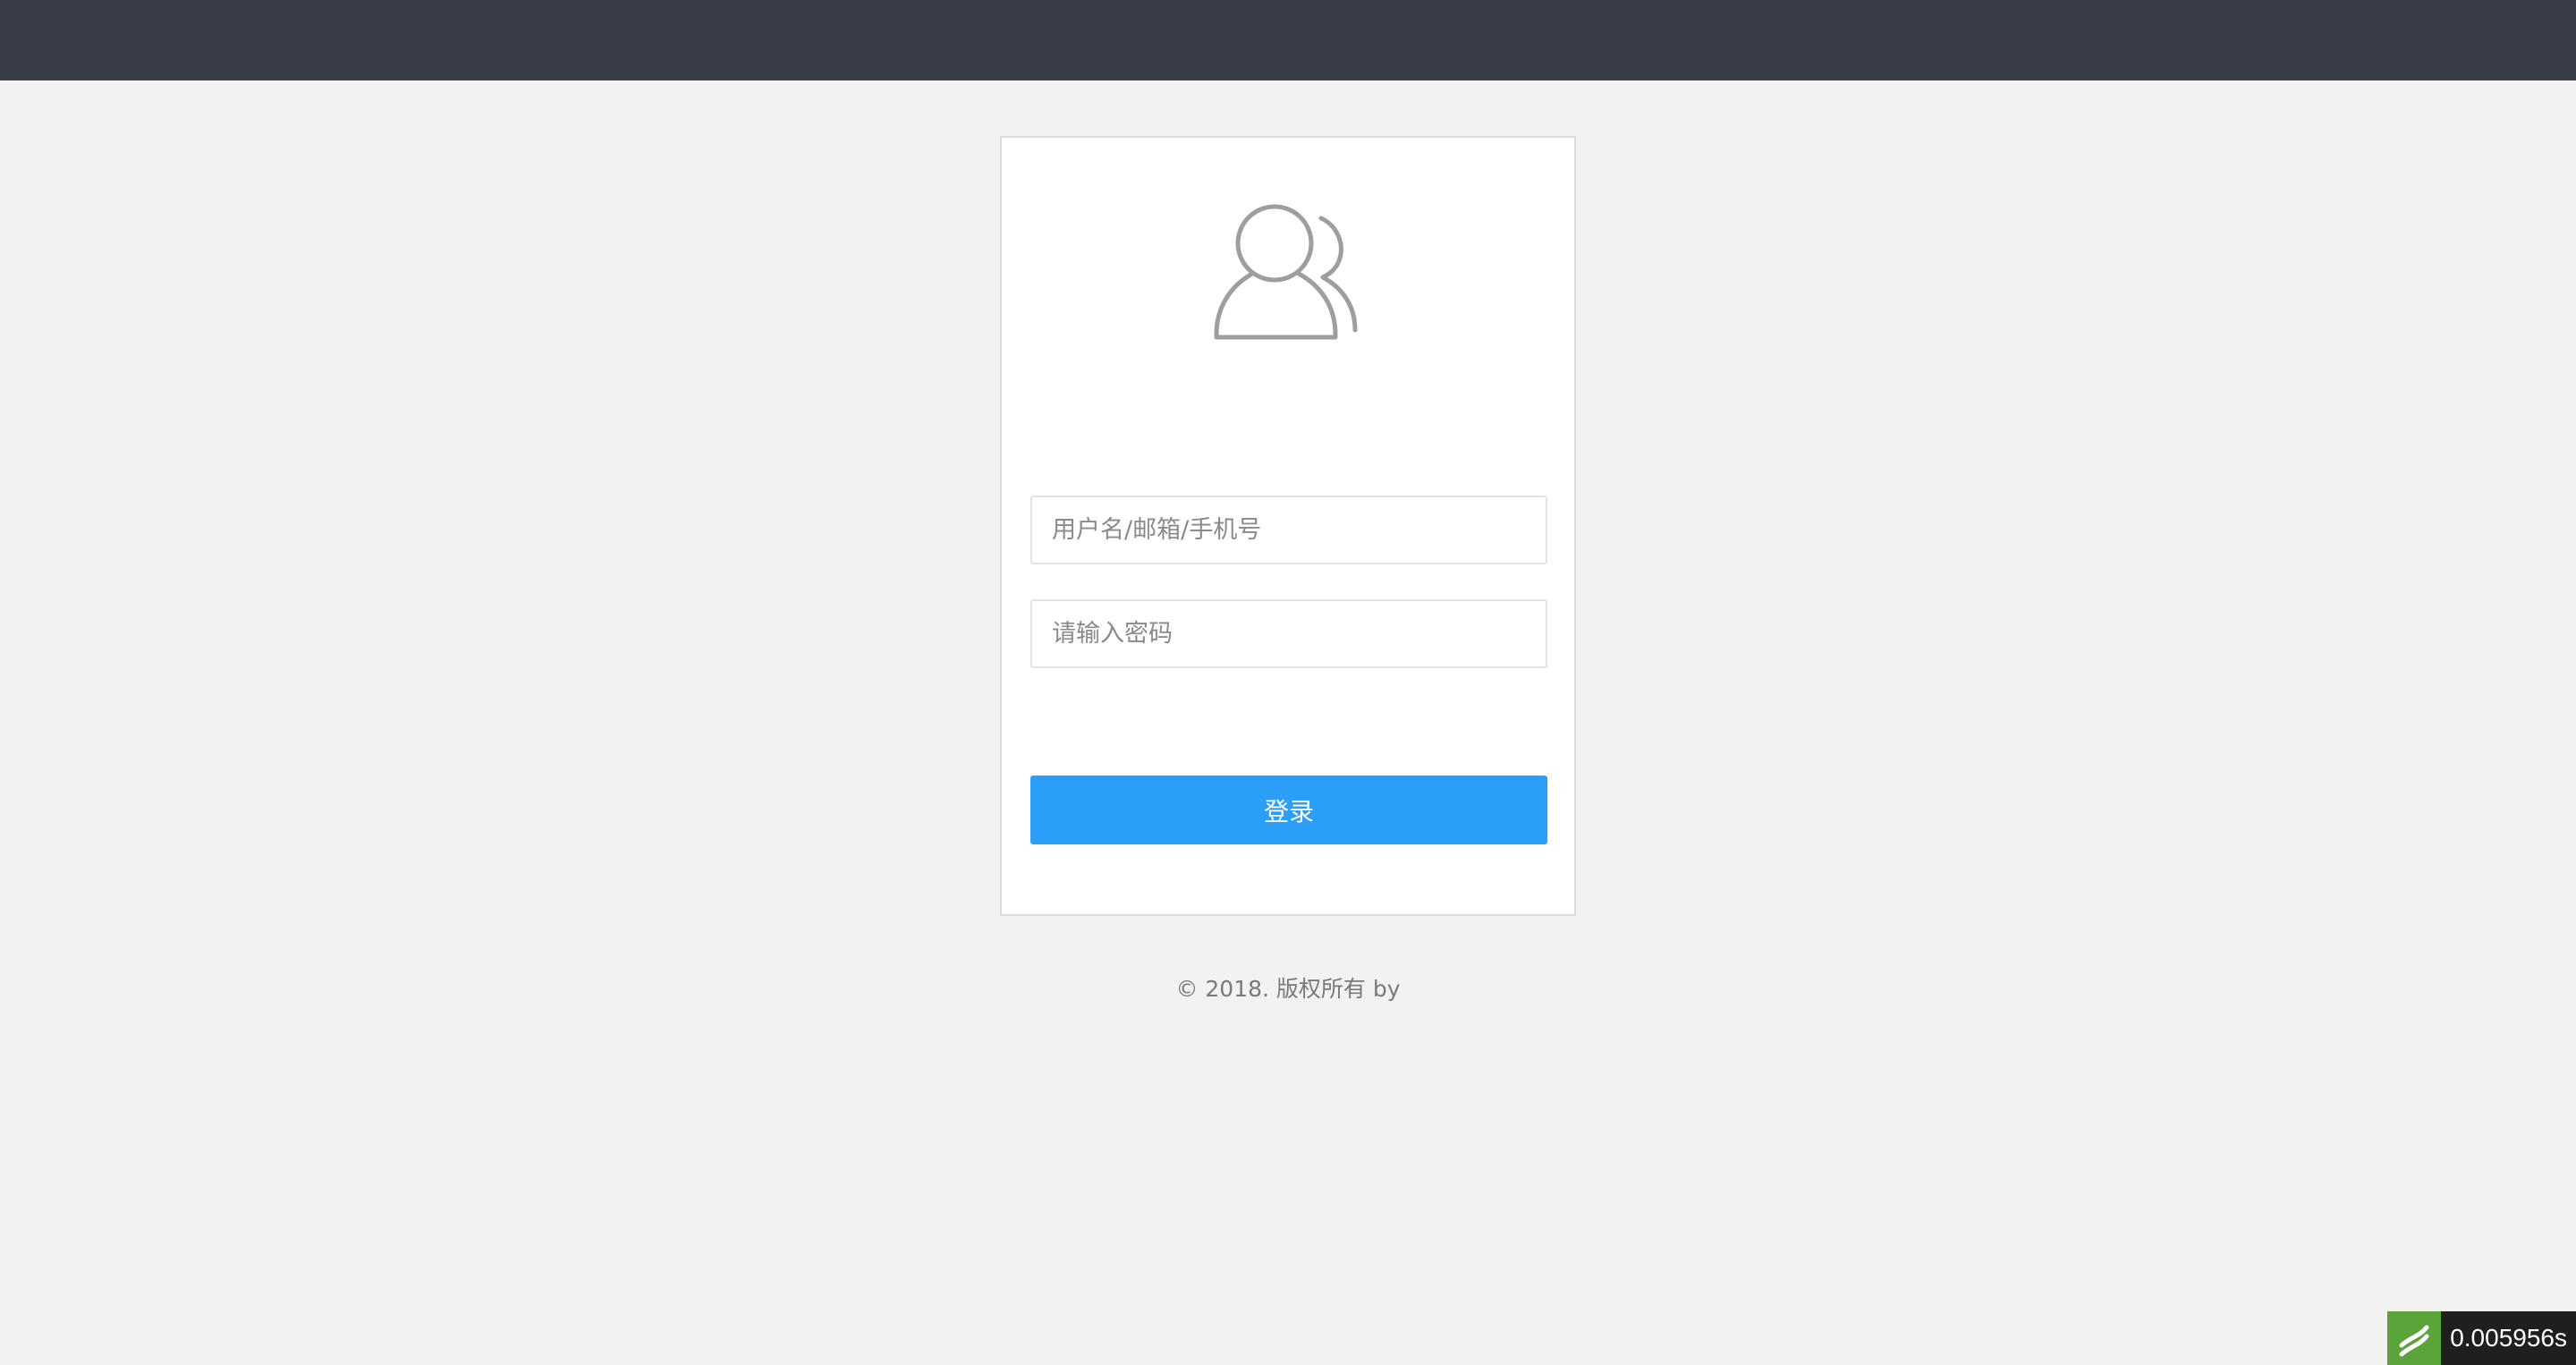  I want to click on trace-logo-icon, so click(2414, 1338).